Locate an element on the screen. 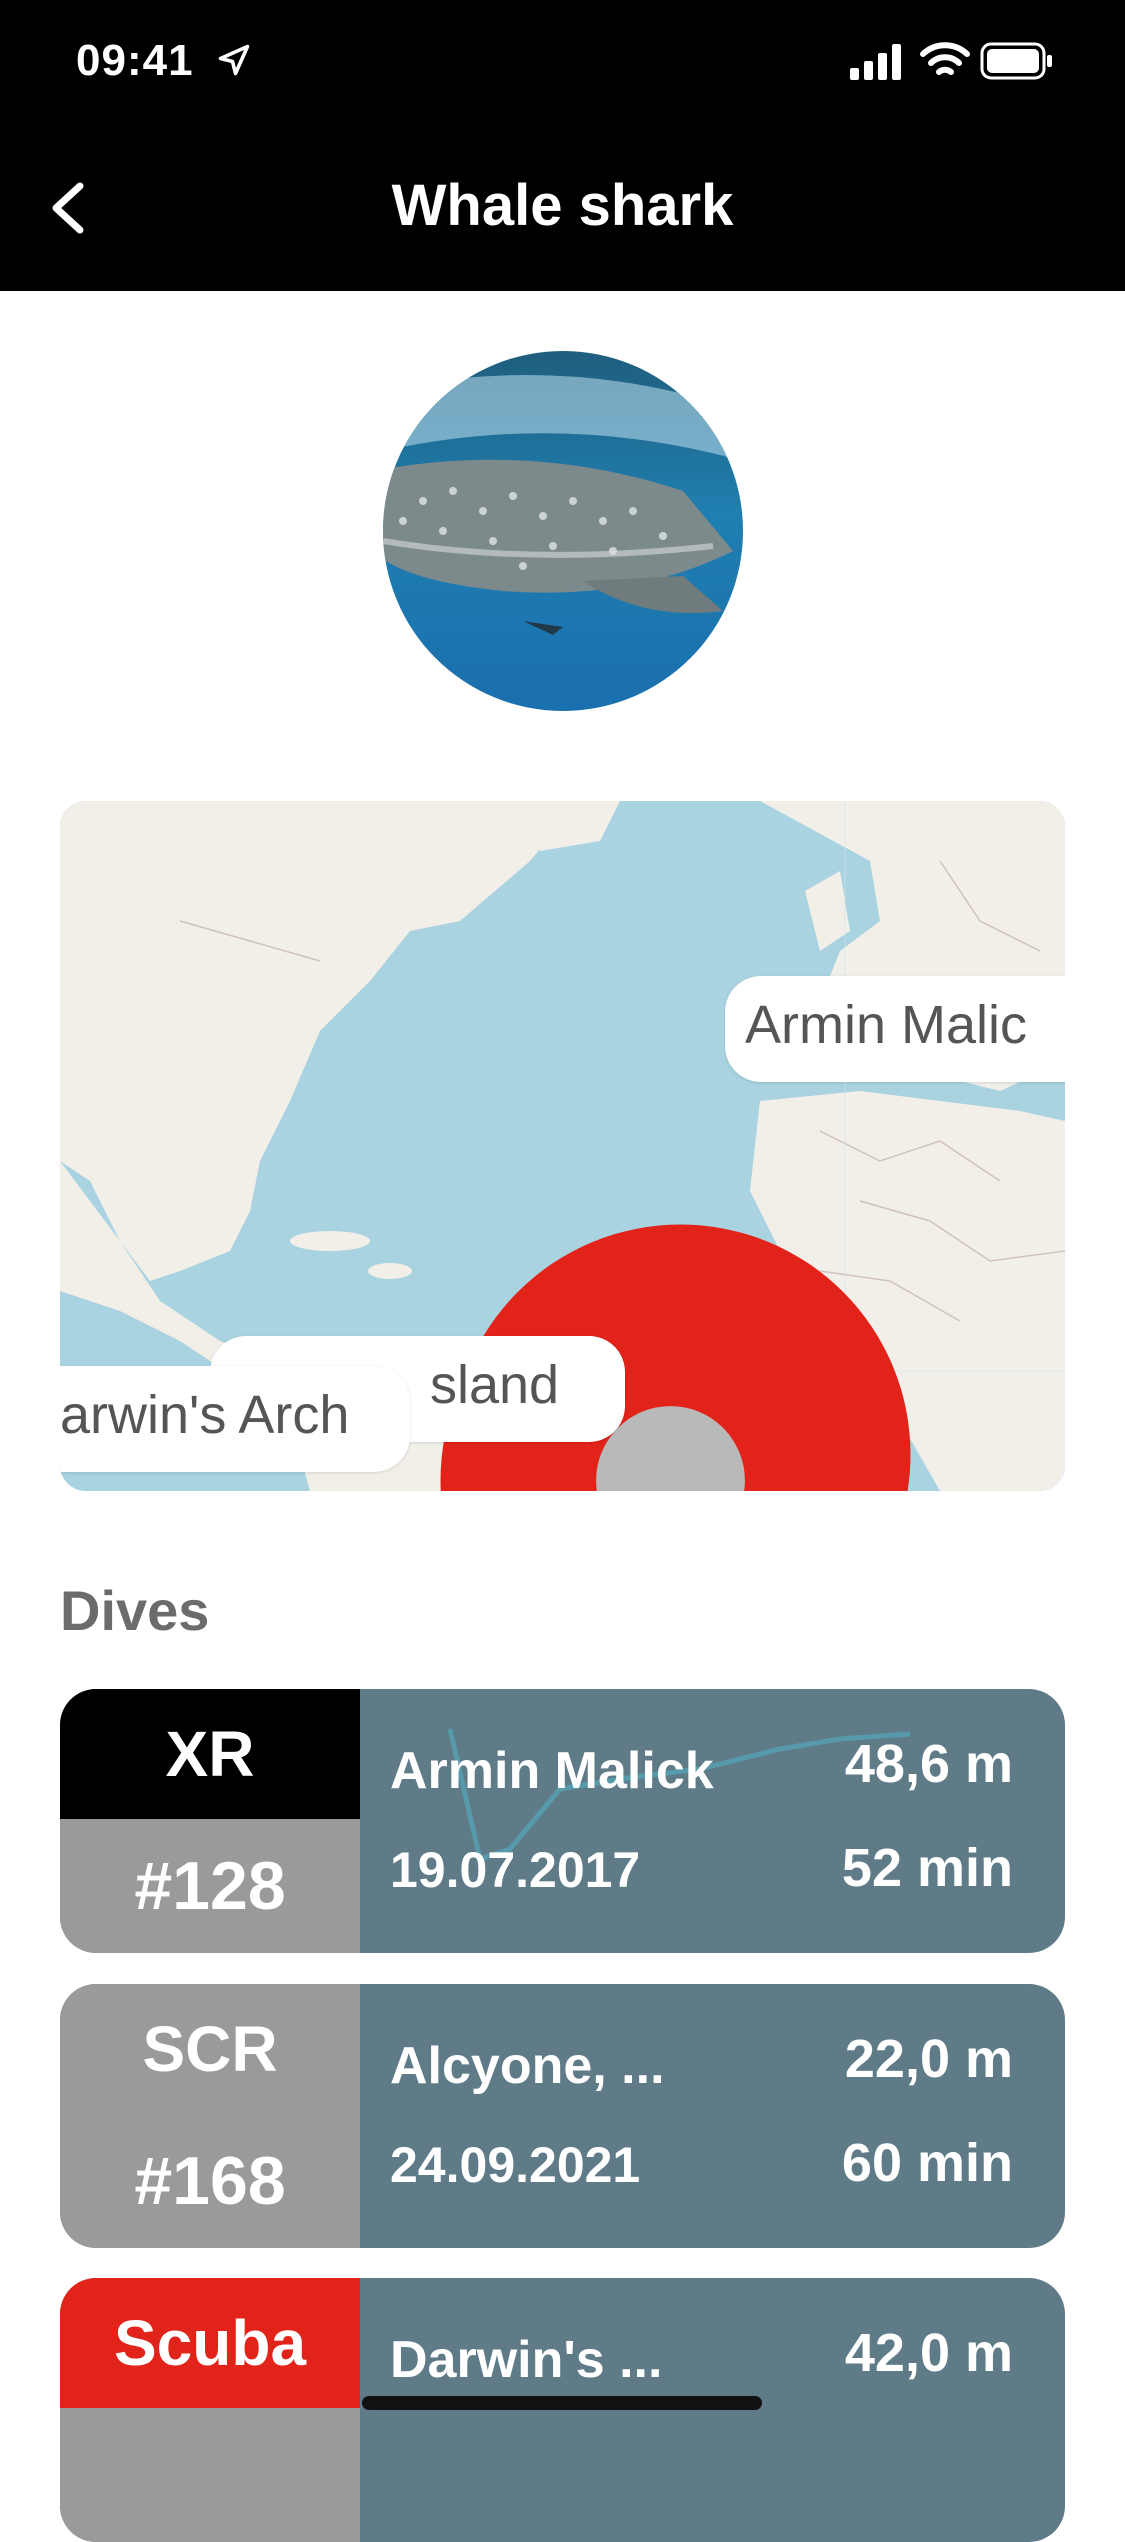 This screenshot has width=1125, height=2542. species-photo is located at coordinates (563, 531).